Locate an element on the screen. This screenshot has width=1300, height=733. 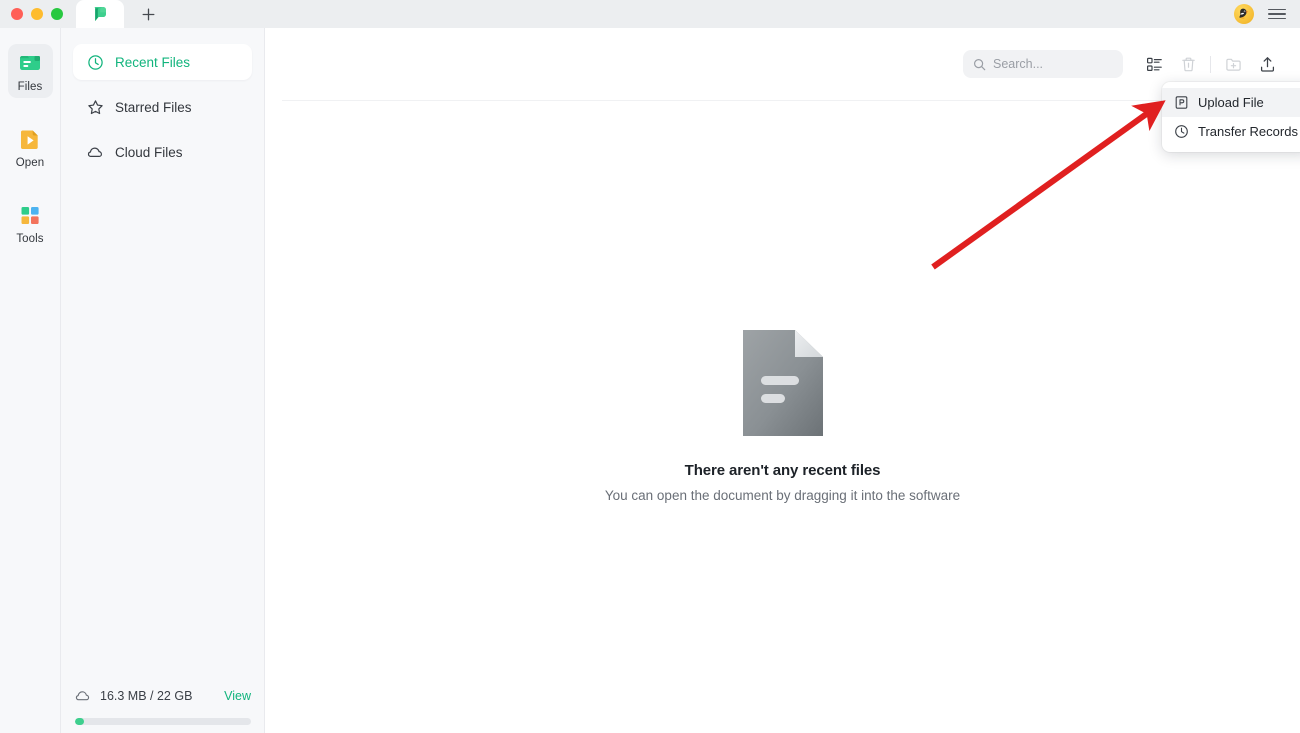
trash-icon is located at coordinates (1188, 64).